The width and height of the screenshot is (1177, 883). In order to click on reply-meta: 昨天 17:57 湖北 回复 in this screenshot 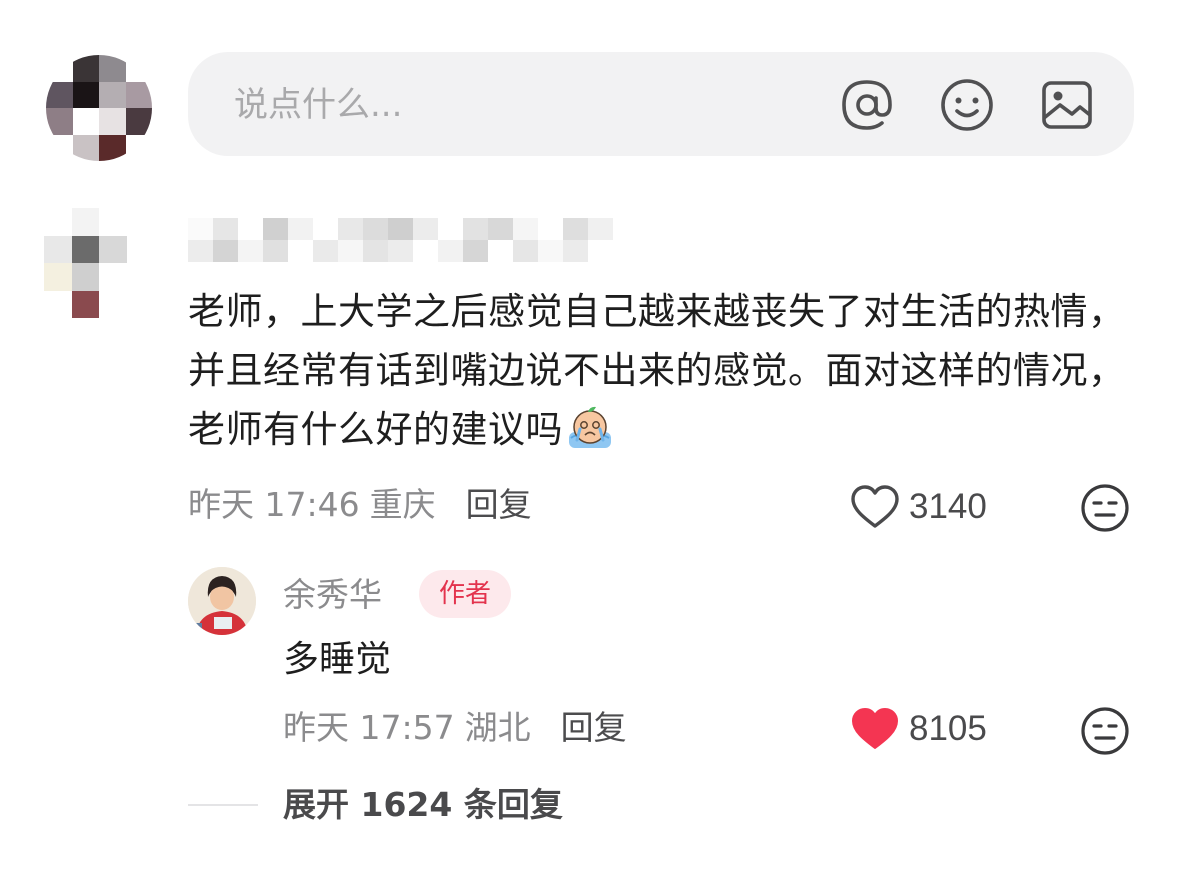, I will do `click(455, 728)`.